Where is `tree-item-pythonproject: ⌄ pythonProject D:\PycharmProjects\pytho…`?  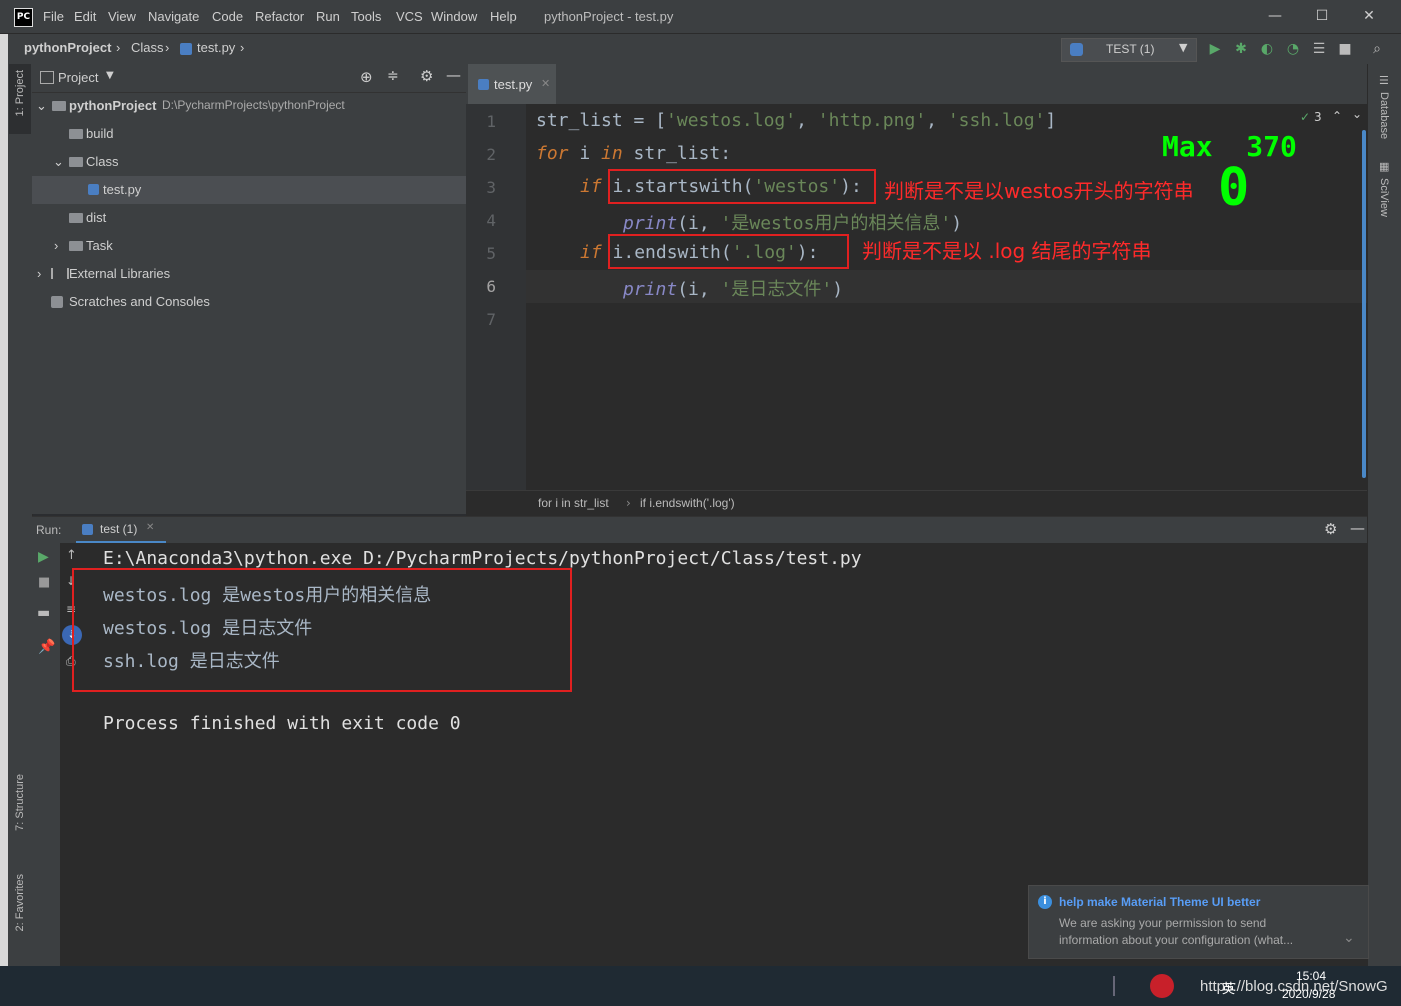
tree-item-pythonproject: ⌄ pythonProject D:\PycharmProjects\pytho… is located at coordinates (249, 106).